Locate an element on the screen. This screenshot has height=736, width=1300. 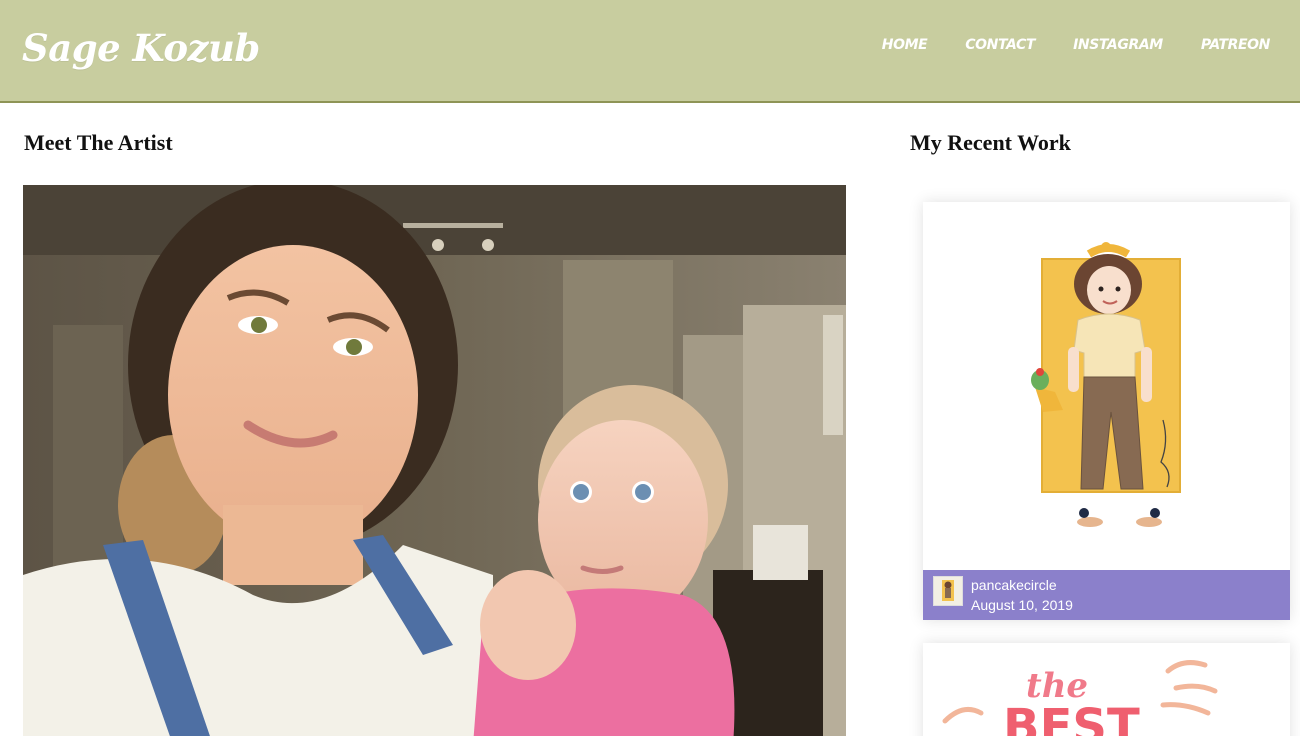
art-text-best: BEST is located at coordinates (1071, 717).